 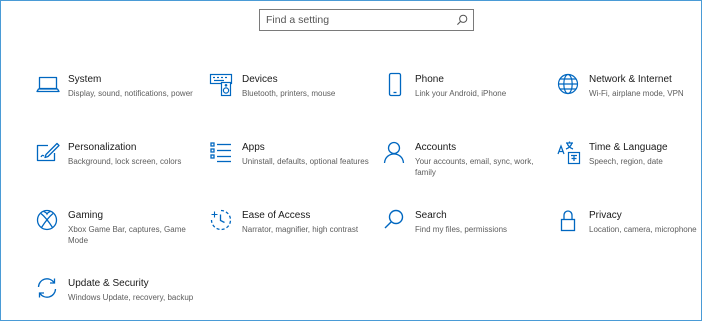 What do you see at coordinates (605, 215) in the screenshot?
I see `category-title: Privacy` at bounding box center [605, 215].